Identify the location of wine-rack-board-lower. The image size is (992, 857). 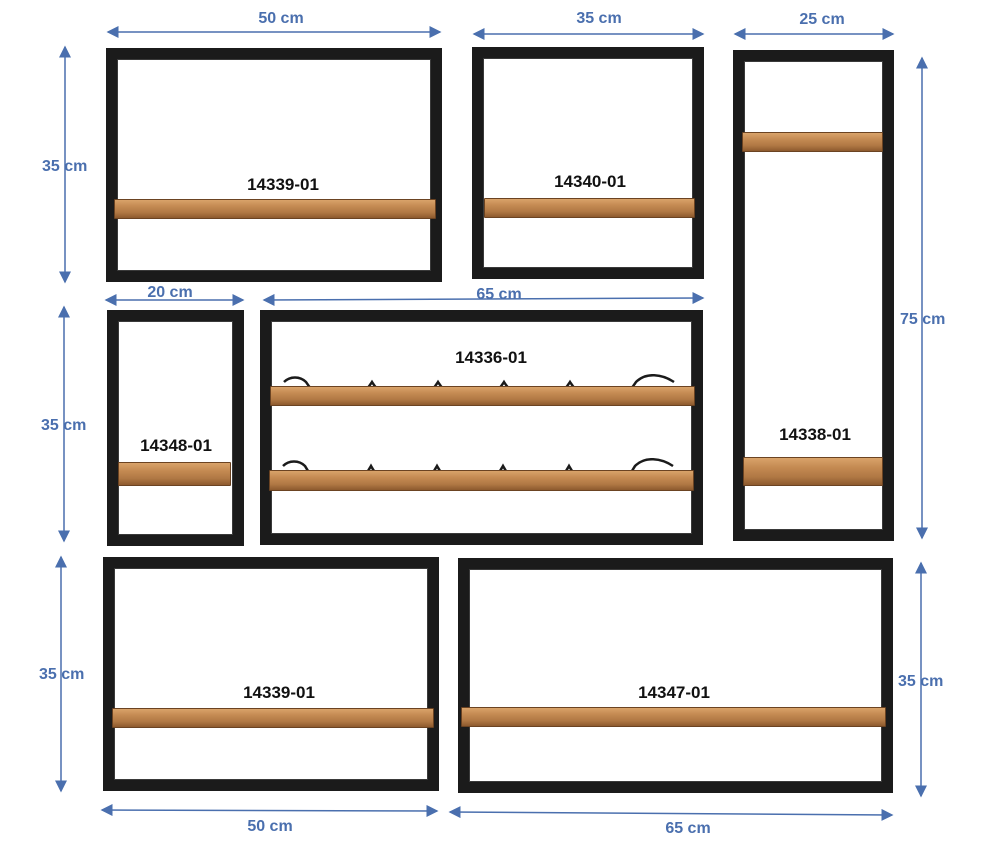
(481, 480).